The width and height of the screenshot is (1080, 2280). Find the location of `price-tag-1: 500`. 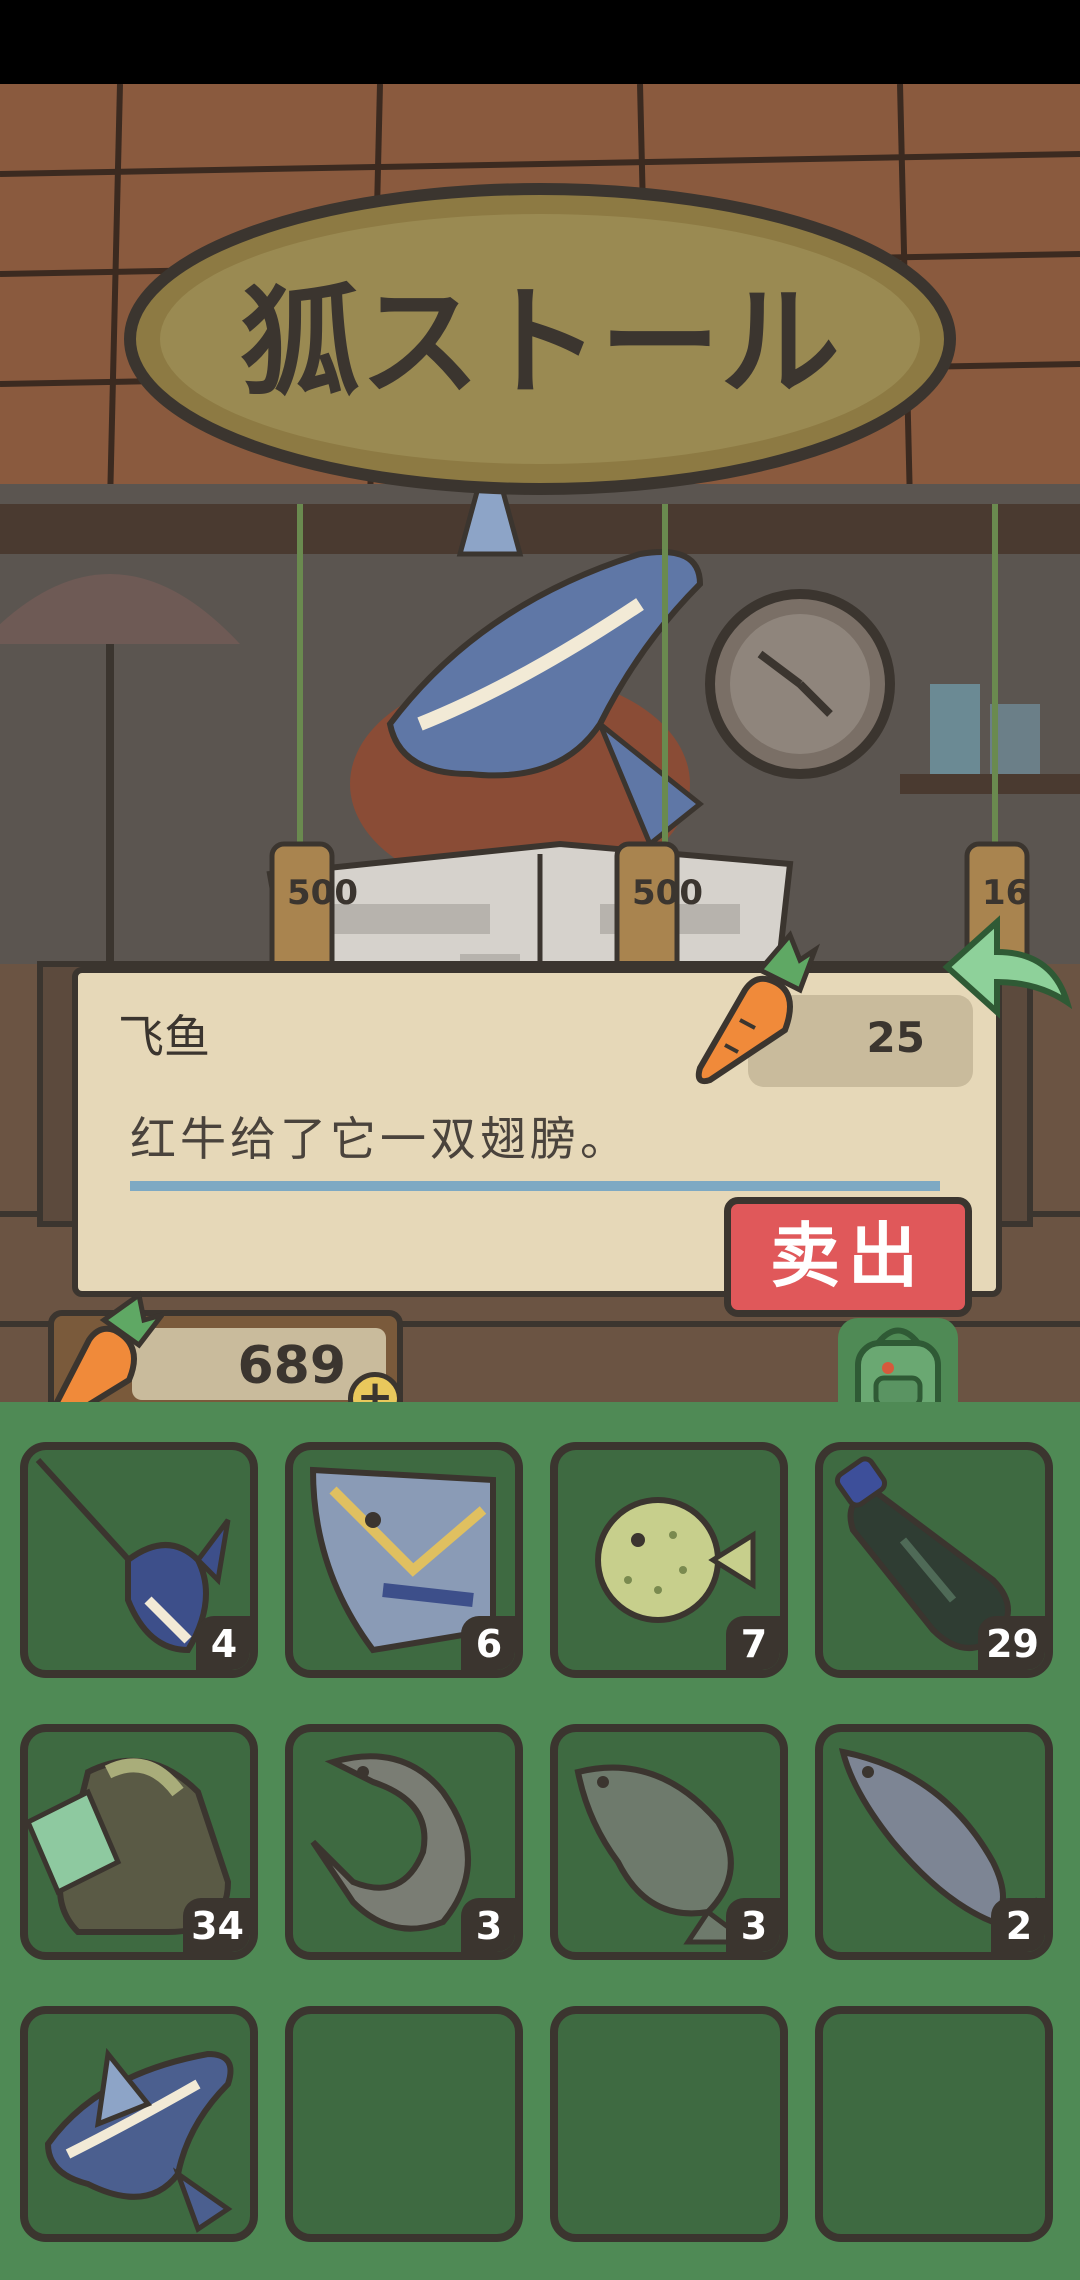

price-tag-1: 500 is located at coordinates (322, 893).